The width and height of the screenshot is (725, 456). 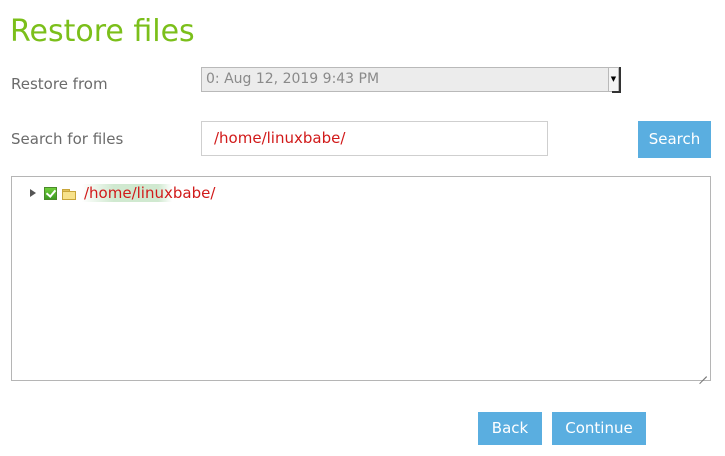 What do you see at coordinates (510, 428) in the screenshot?
I see `back-button: Back` at bounding box center [510, 428].